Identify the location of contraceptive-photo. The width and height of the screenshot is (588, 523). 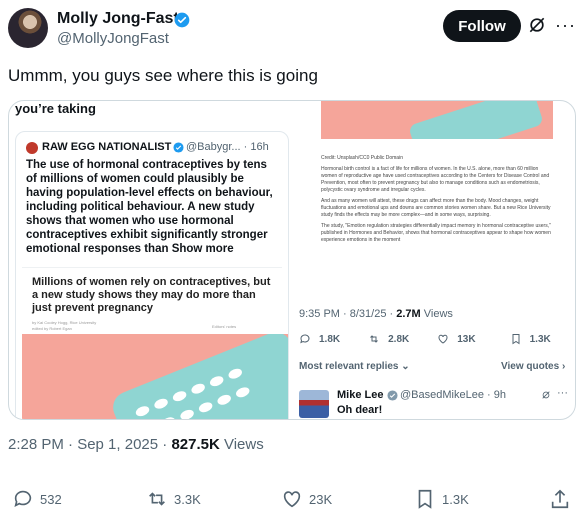
(155, 376).